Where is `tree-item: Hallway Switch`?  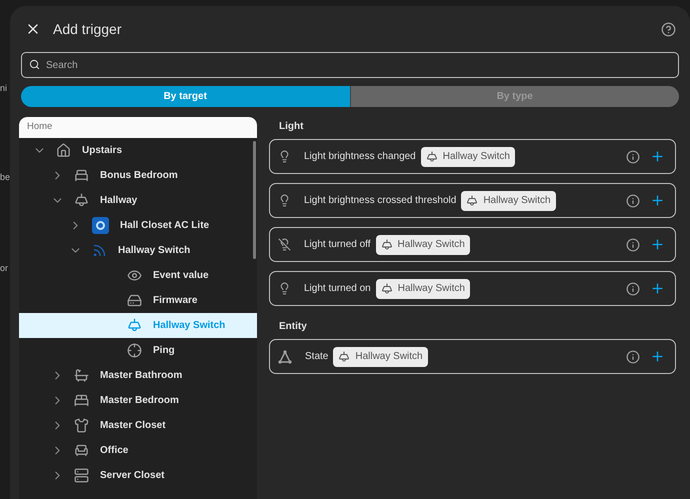
tree-item: Hallway Switch is located at coordinates (138, 250).